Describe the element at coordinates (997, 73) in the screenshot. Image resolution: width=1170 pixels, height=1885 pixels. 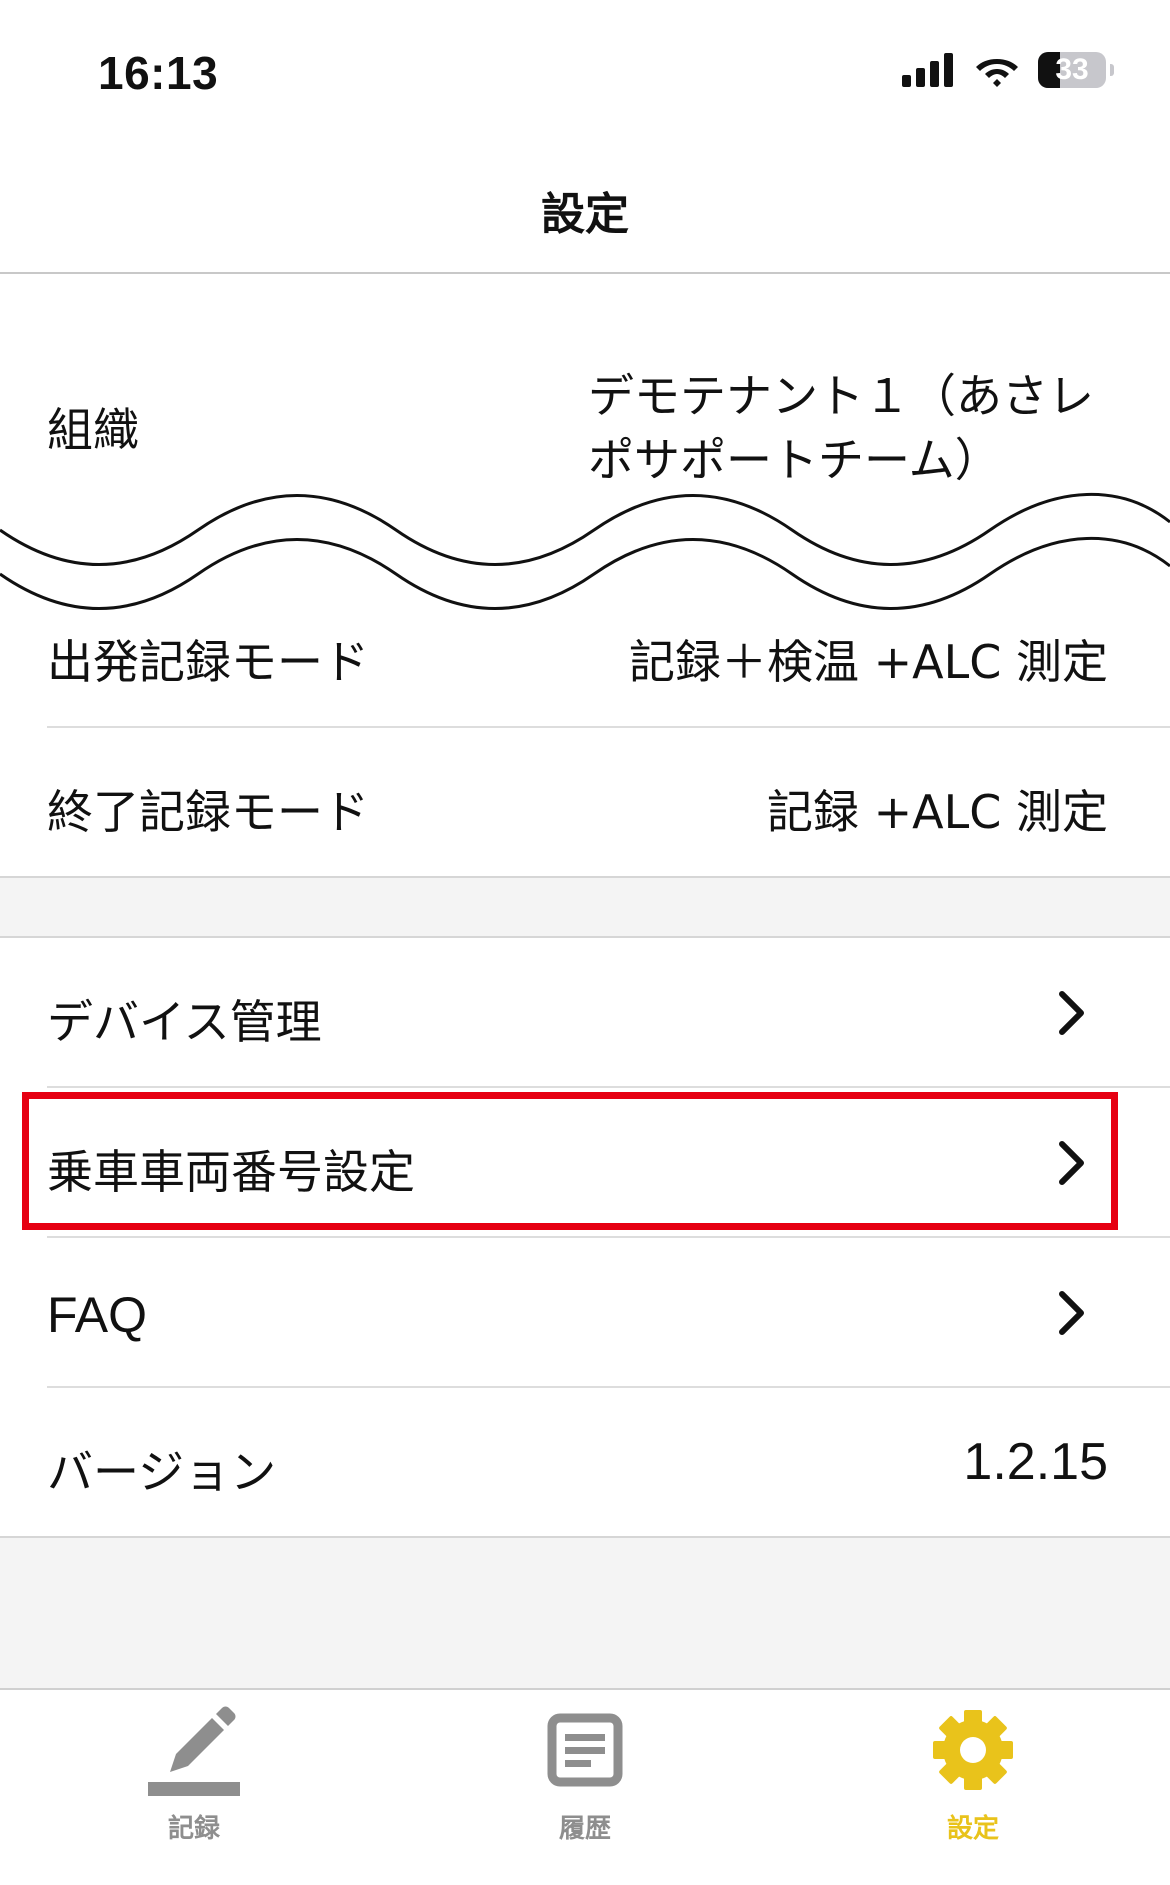
I see `wifi-icon` at that location.